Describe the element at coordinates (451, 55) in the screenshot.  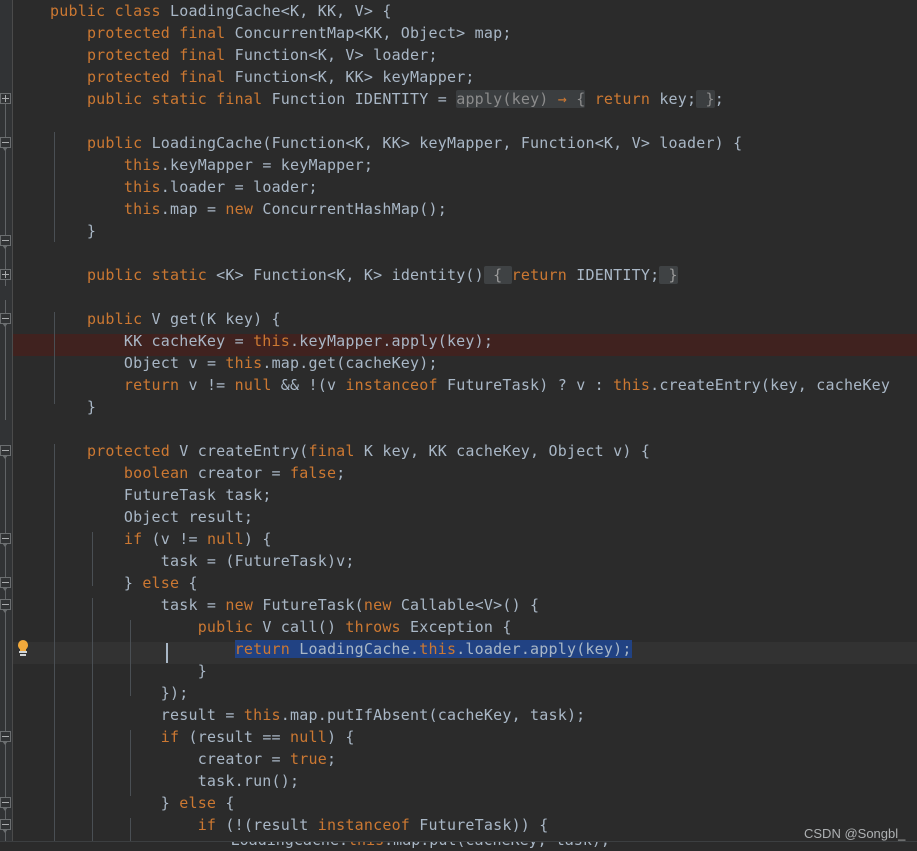
I see `code-line: protected final Function<K, V> loader;` at that location.